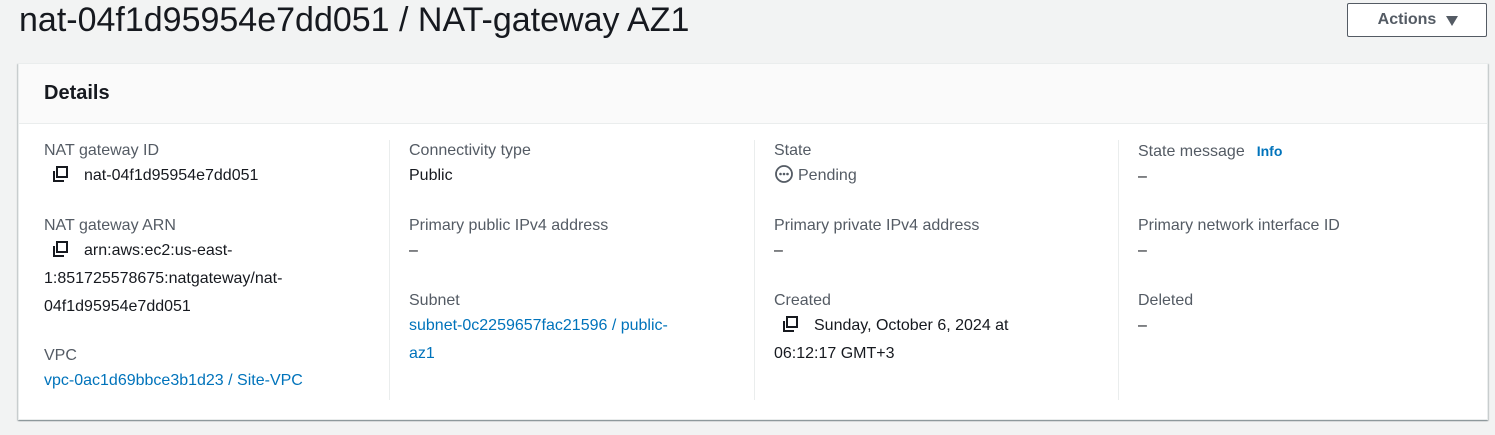 Image resolution: width=1495 pixels, height=435 pixels. What do you see at coordinates (778, 250) in the screenshot?
I see `primary-private-ipv4-value: –` at bounding box center [778, 250].